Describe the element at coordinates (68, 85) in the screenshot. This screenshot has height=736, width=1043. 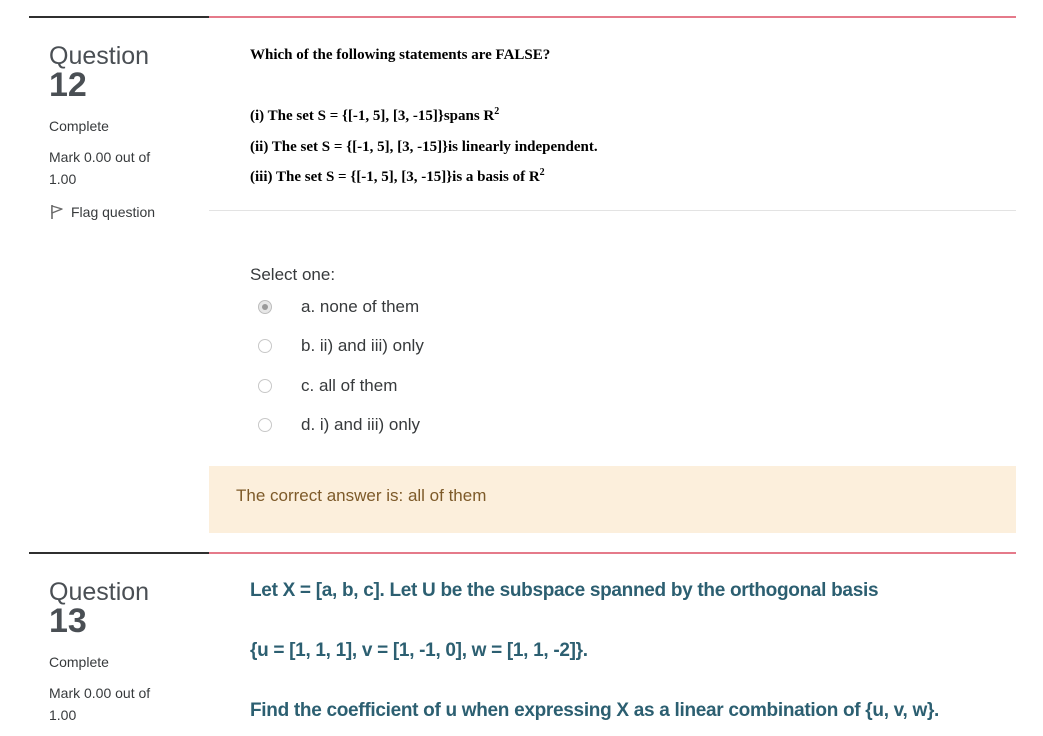
I see `question-number: 12` at that location.